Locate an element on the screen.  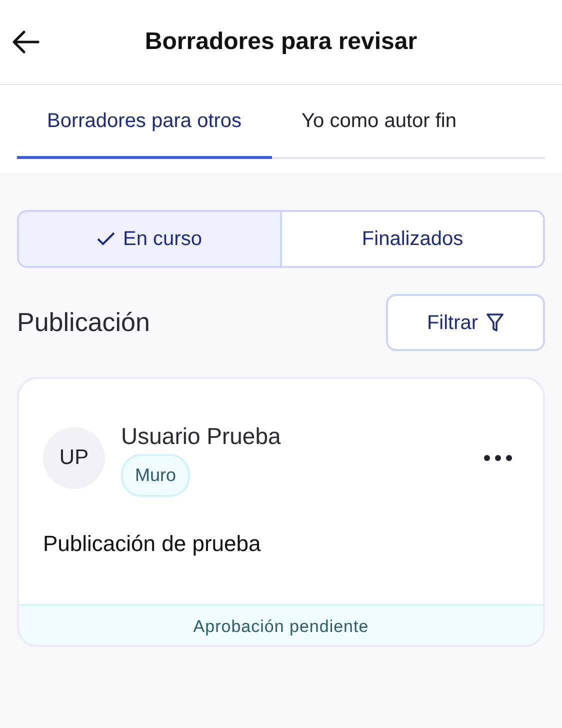
page-title: Borradores para revisar is located at coordinates (281, 42).